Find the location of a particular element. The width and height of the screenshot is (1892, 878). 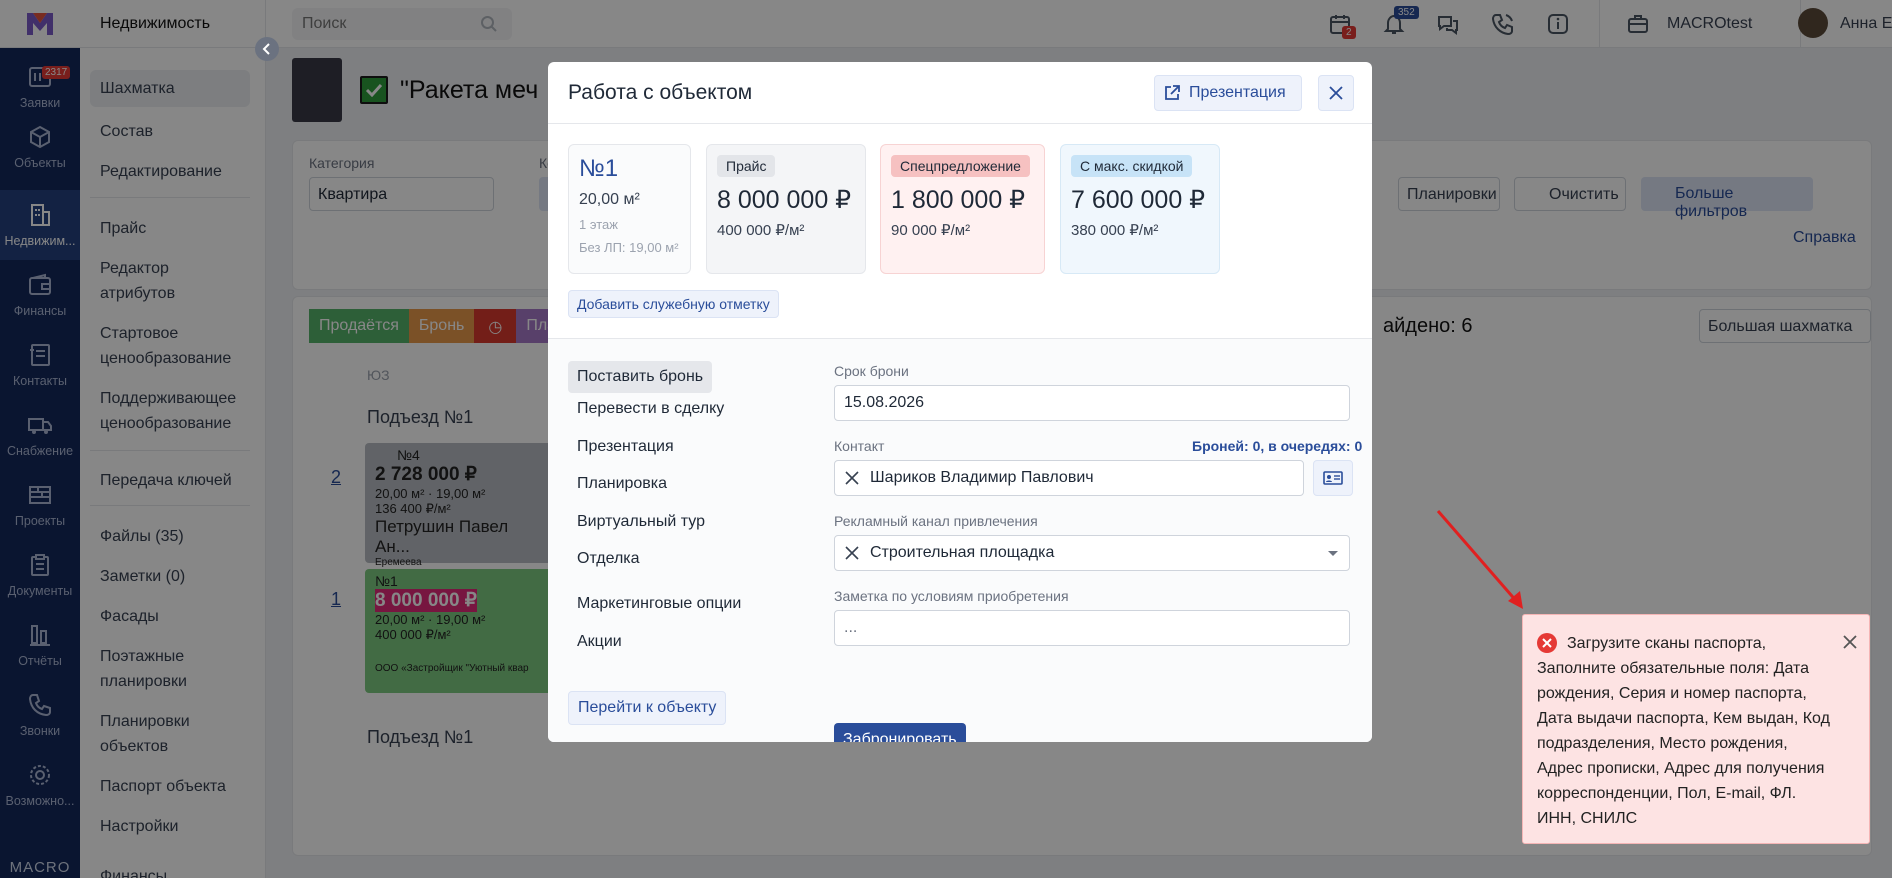

price-card-list: Прайс 8 000 000 ₽ 400 000 ₽/м² is located at coordinates (786, 209).